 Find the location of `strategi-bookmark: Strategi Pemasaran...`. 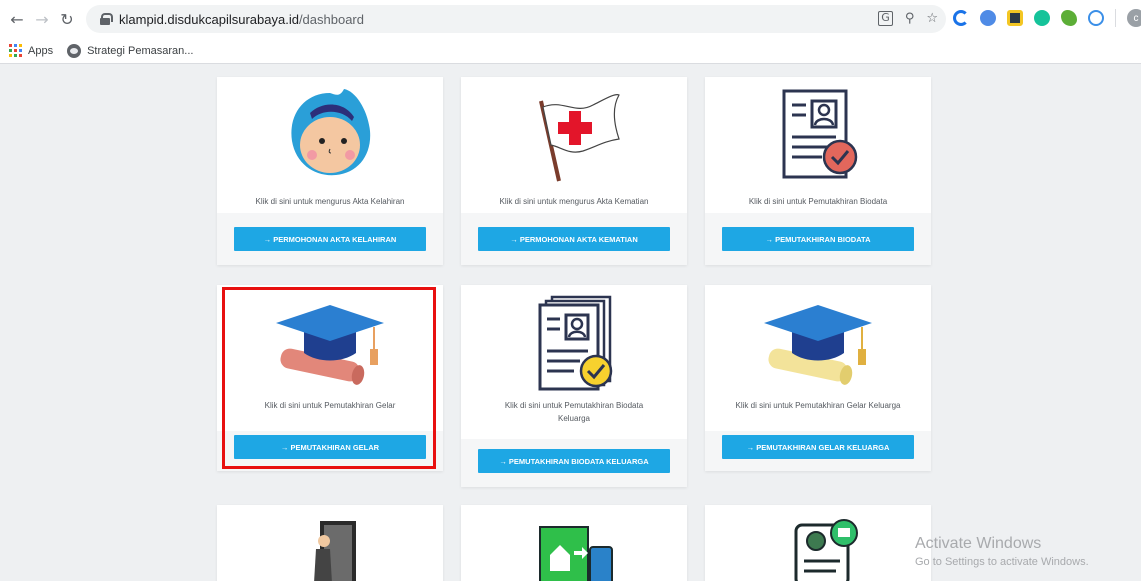

strategi-bookmark: Strategi Pemasaran... is located at coordinates (140, 51).